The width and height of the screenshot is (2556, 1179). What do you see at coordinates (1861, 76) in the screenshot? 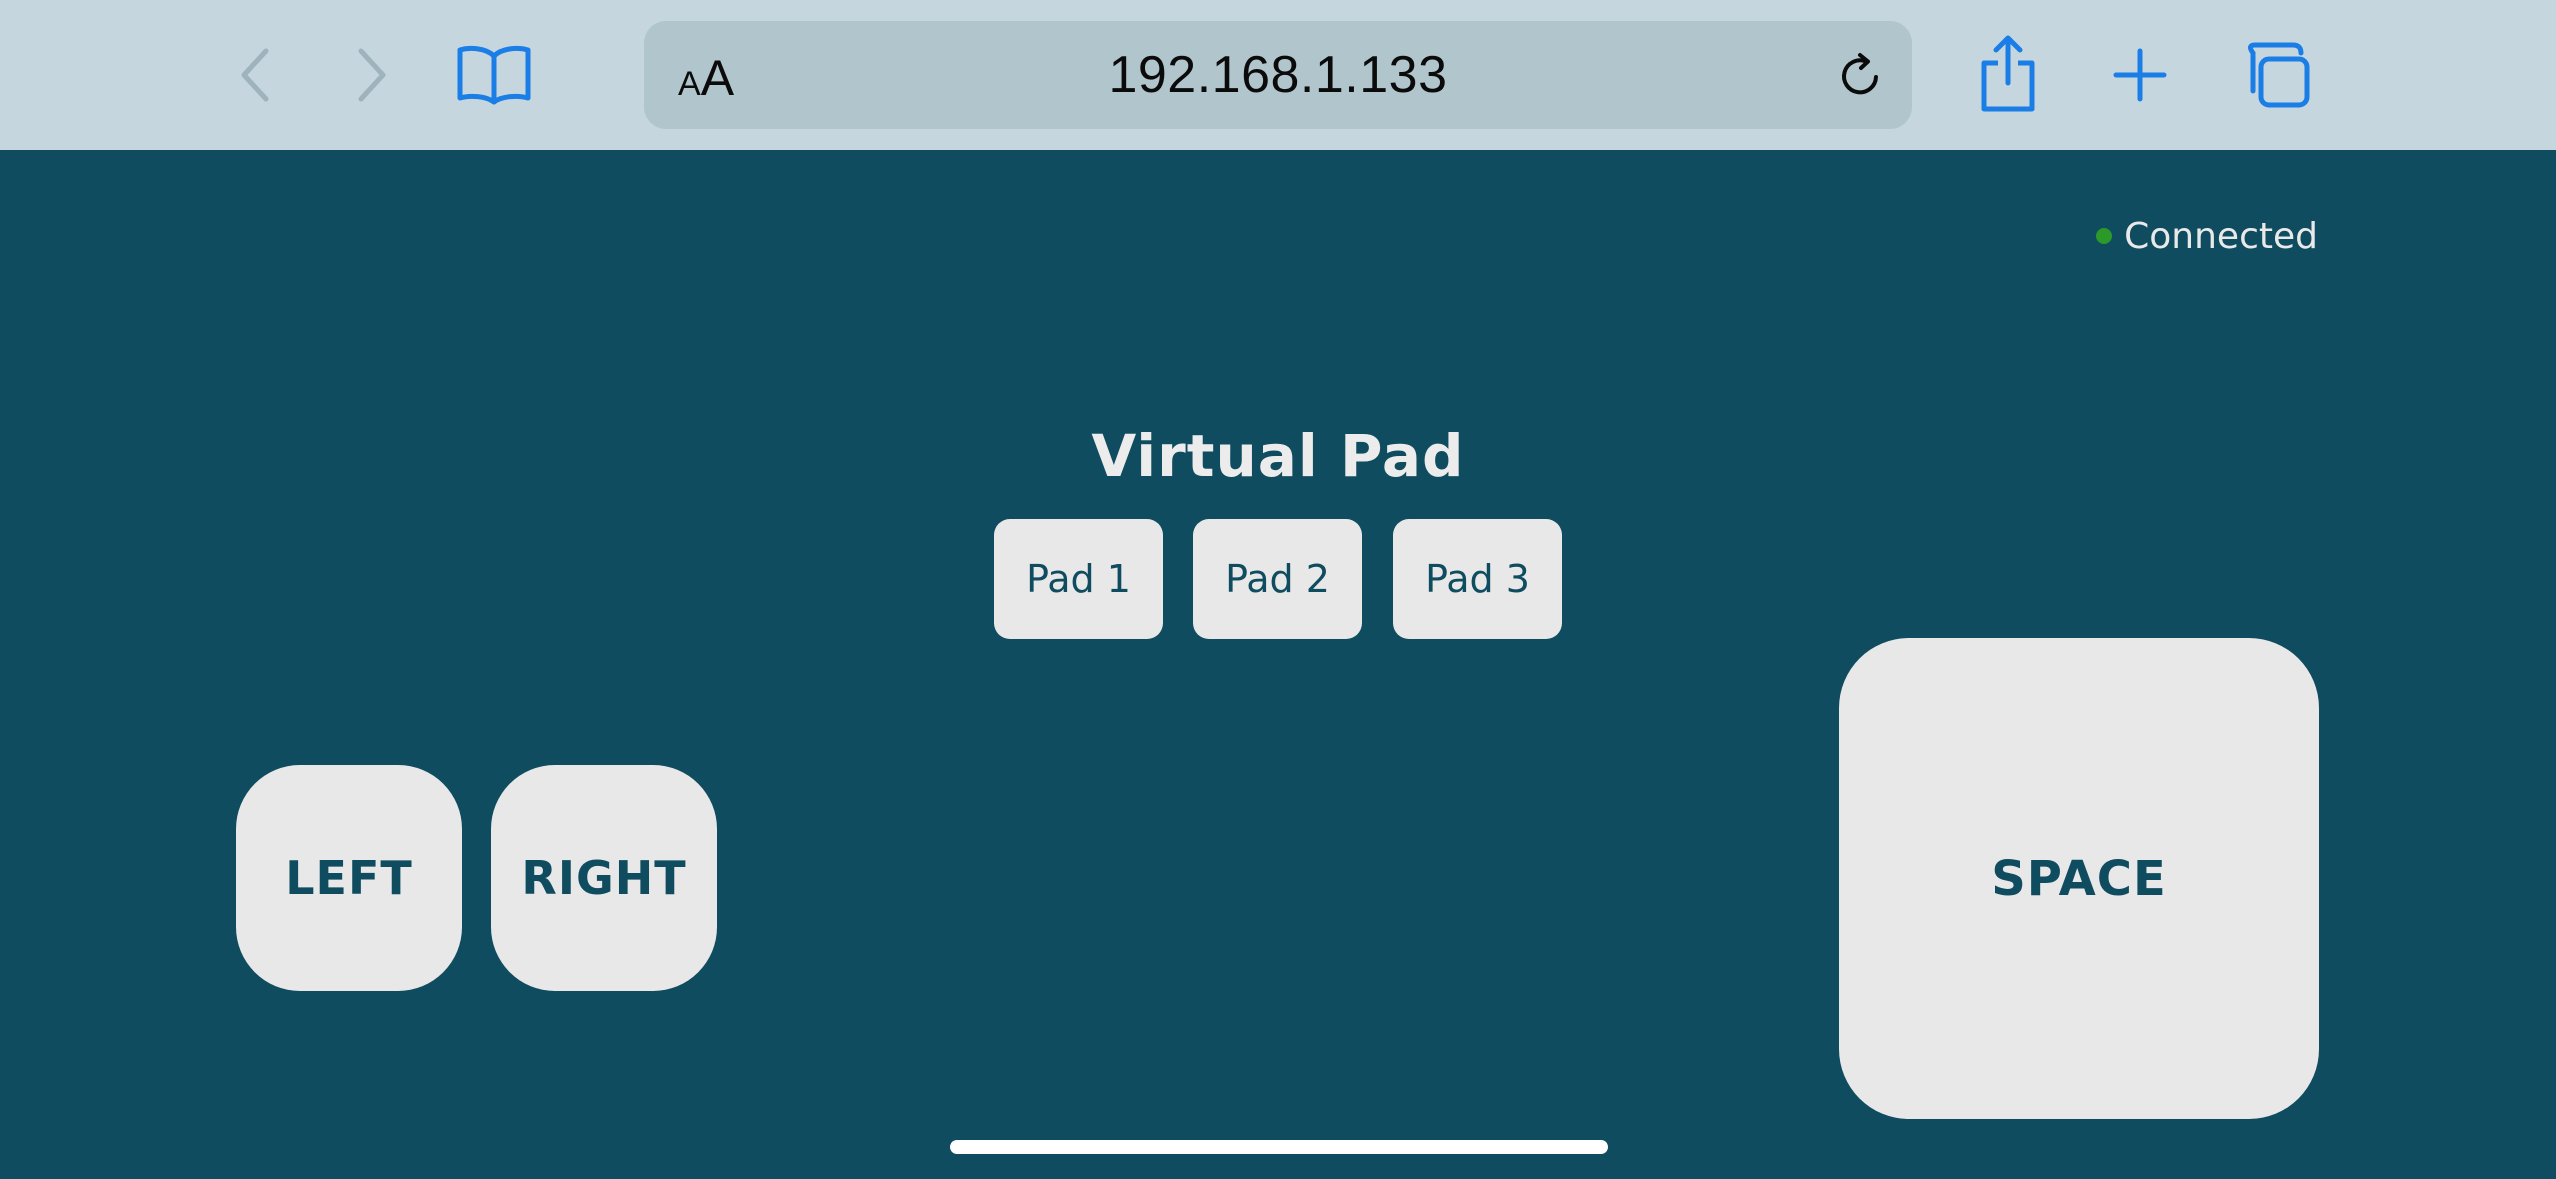
I see `reload-icon` at bounding box center [1861, 76].